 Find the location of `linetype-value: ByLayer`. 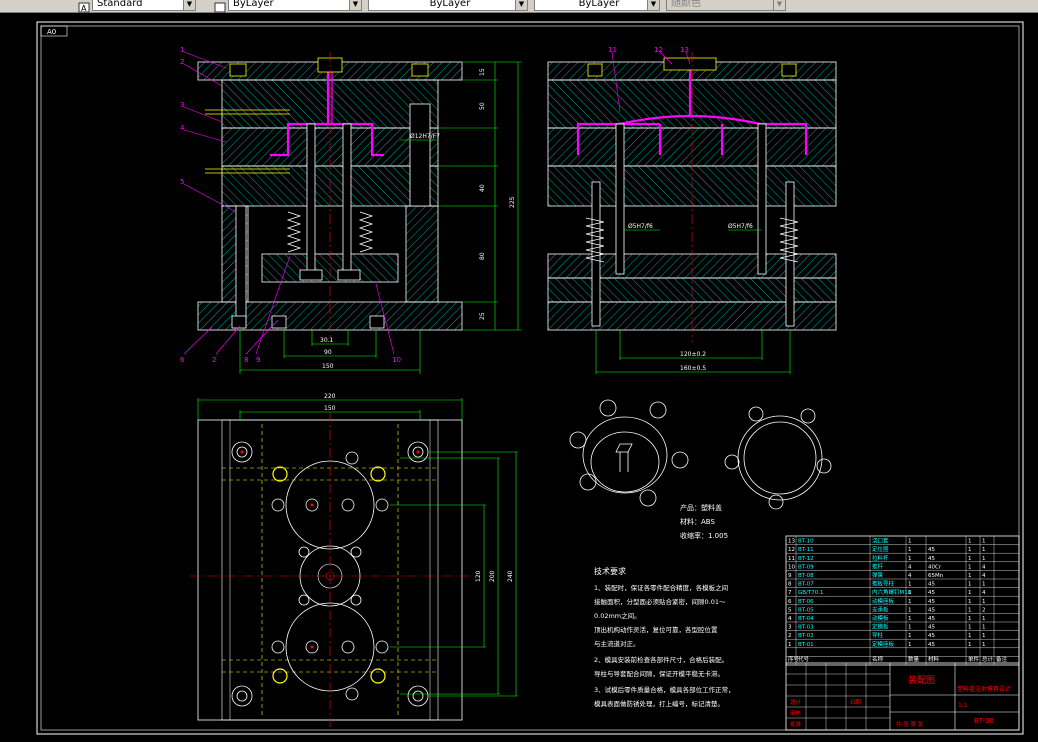

linetype-value: ByLayer is located at coordinates (450, 4).